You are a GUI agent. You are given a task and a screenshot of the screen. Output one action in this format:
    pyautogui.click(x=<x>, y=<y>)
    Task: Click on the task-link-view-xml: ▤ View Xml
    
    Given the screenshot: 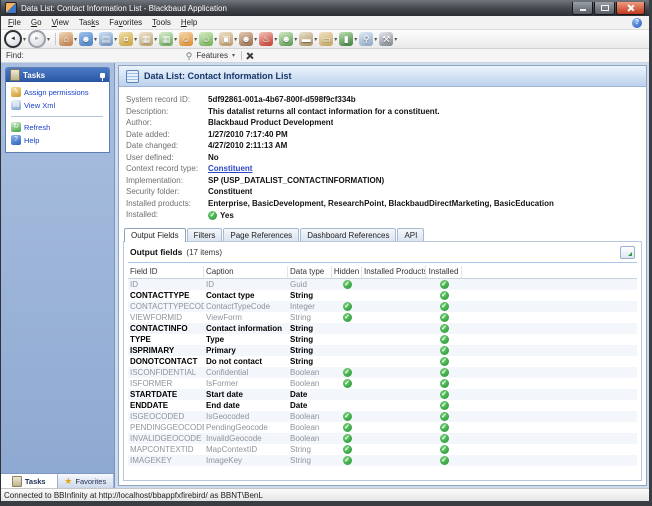 What is the action you would take?
    pyautogui.click(x=58, y=105)
    